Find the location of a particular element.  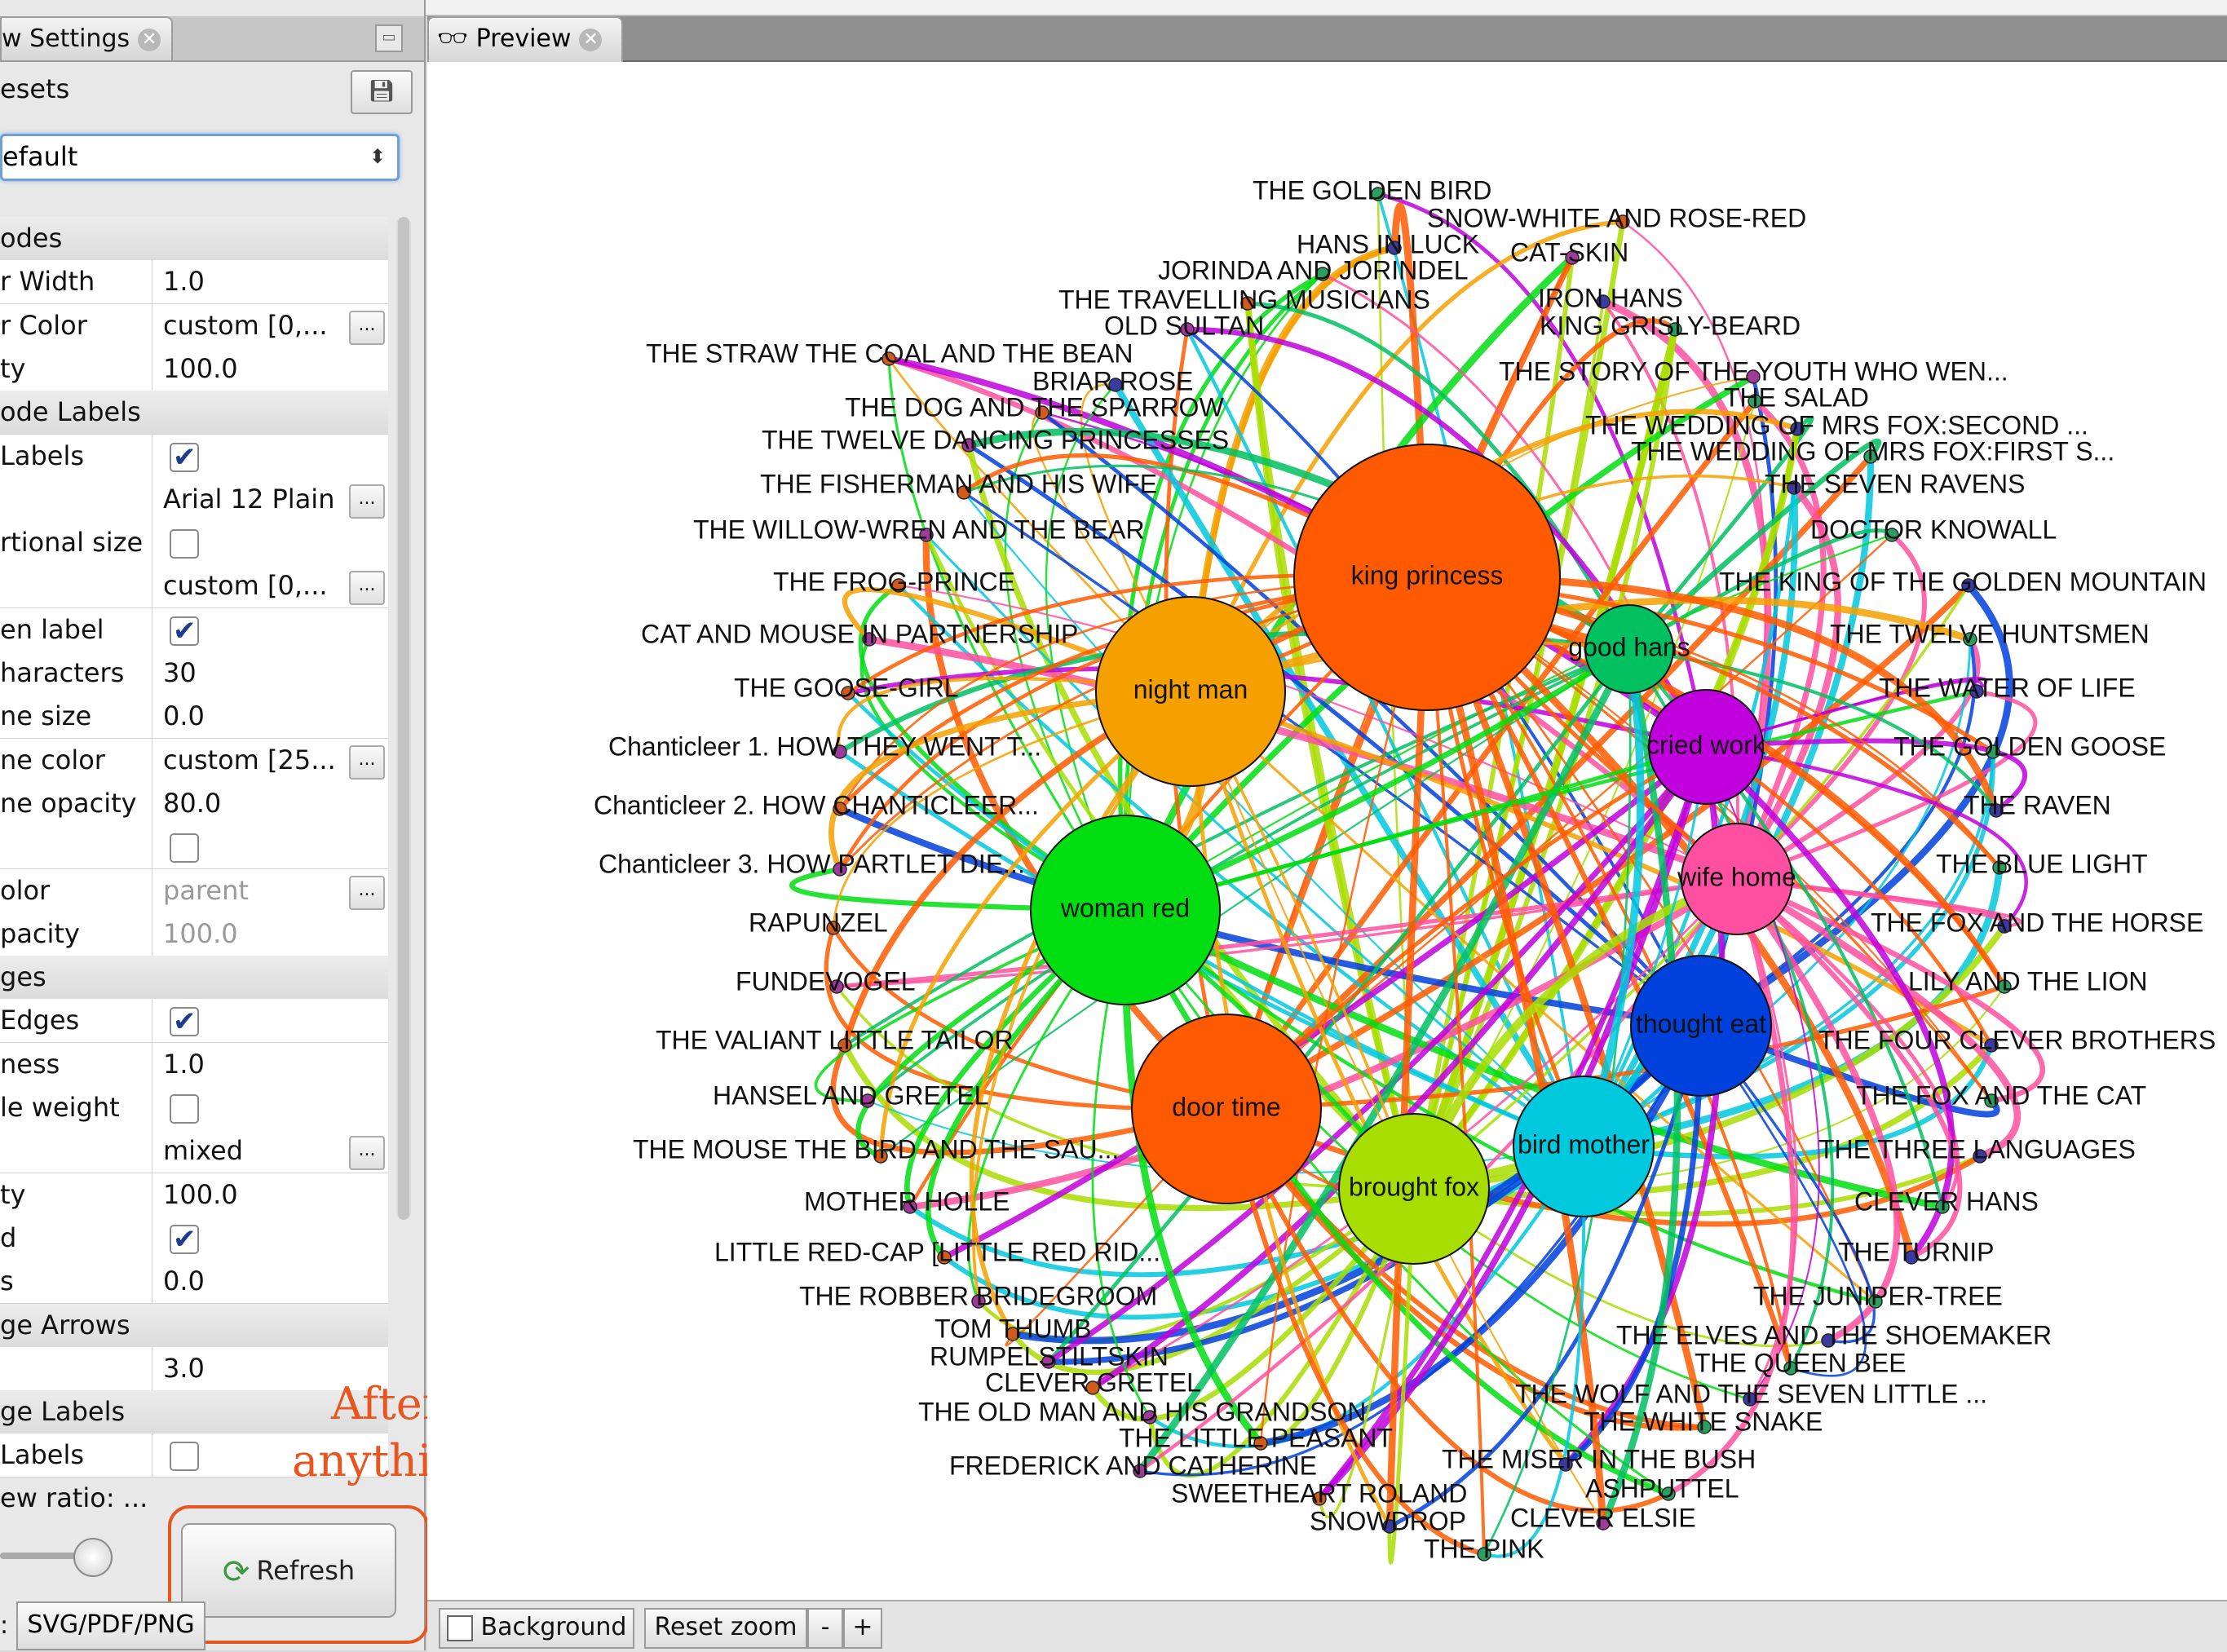

property-name: ne color is located at coordinates (76, 760).